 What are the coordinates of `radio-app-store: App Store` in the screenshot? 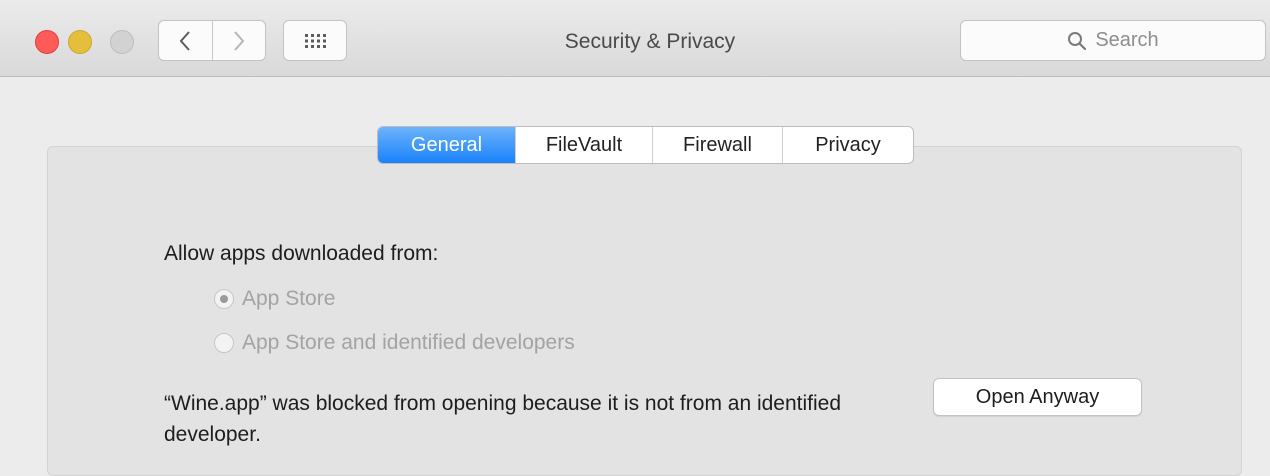 It's located at (274, 299).